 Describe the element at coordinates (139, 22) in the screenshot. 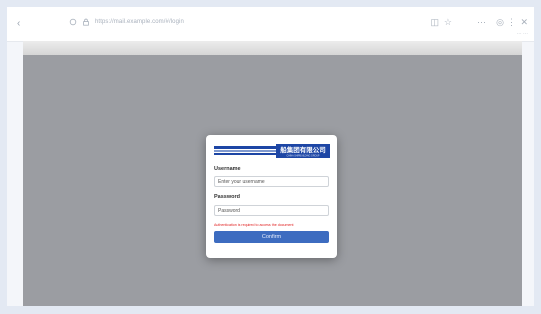

I see `address-bar: https://mail.example.com/#/login` at that location.